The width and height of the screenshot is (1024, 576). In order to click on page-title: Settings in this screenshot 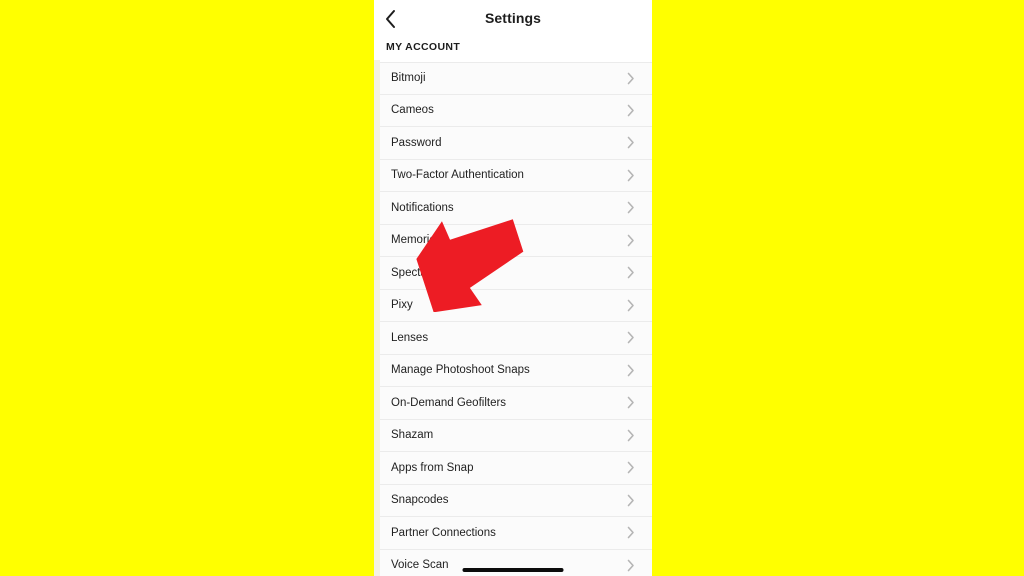, I will do `click(513, 18)`.